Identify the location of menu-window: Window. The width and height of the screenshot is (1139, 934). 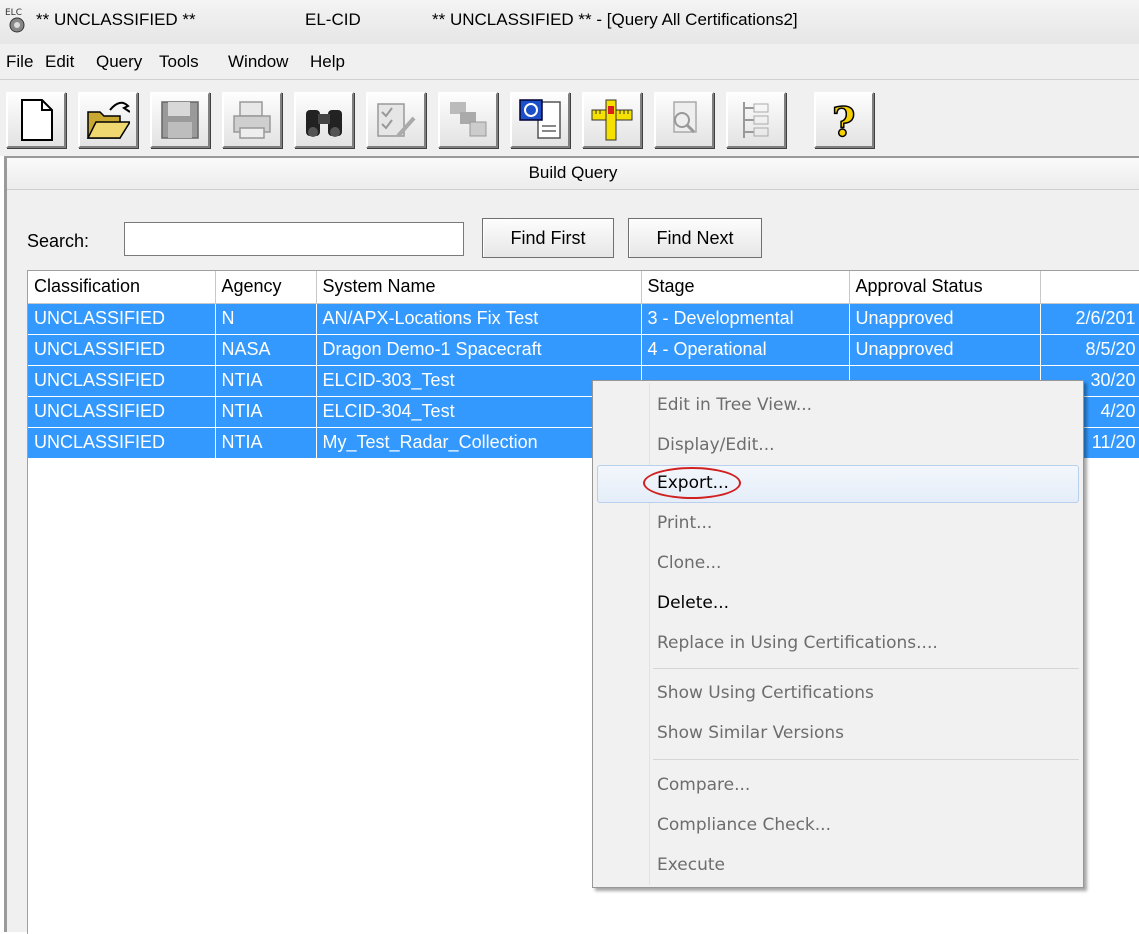
(258, 62).